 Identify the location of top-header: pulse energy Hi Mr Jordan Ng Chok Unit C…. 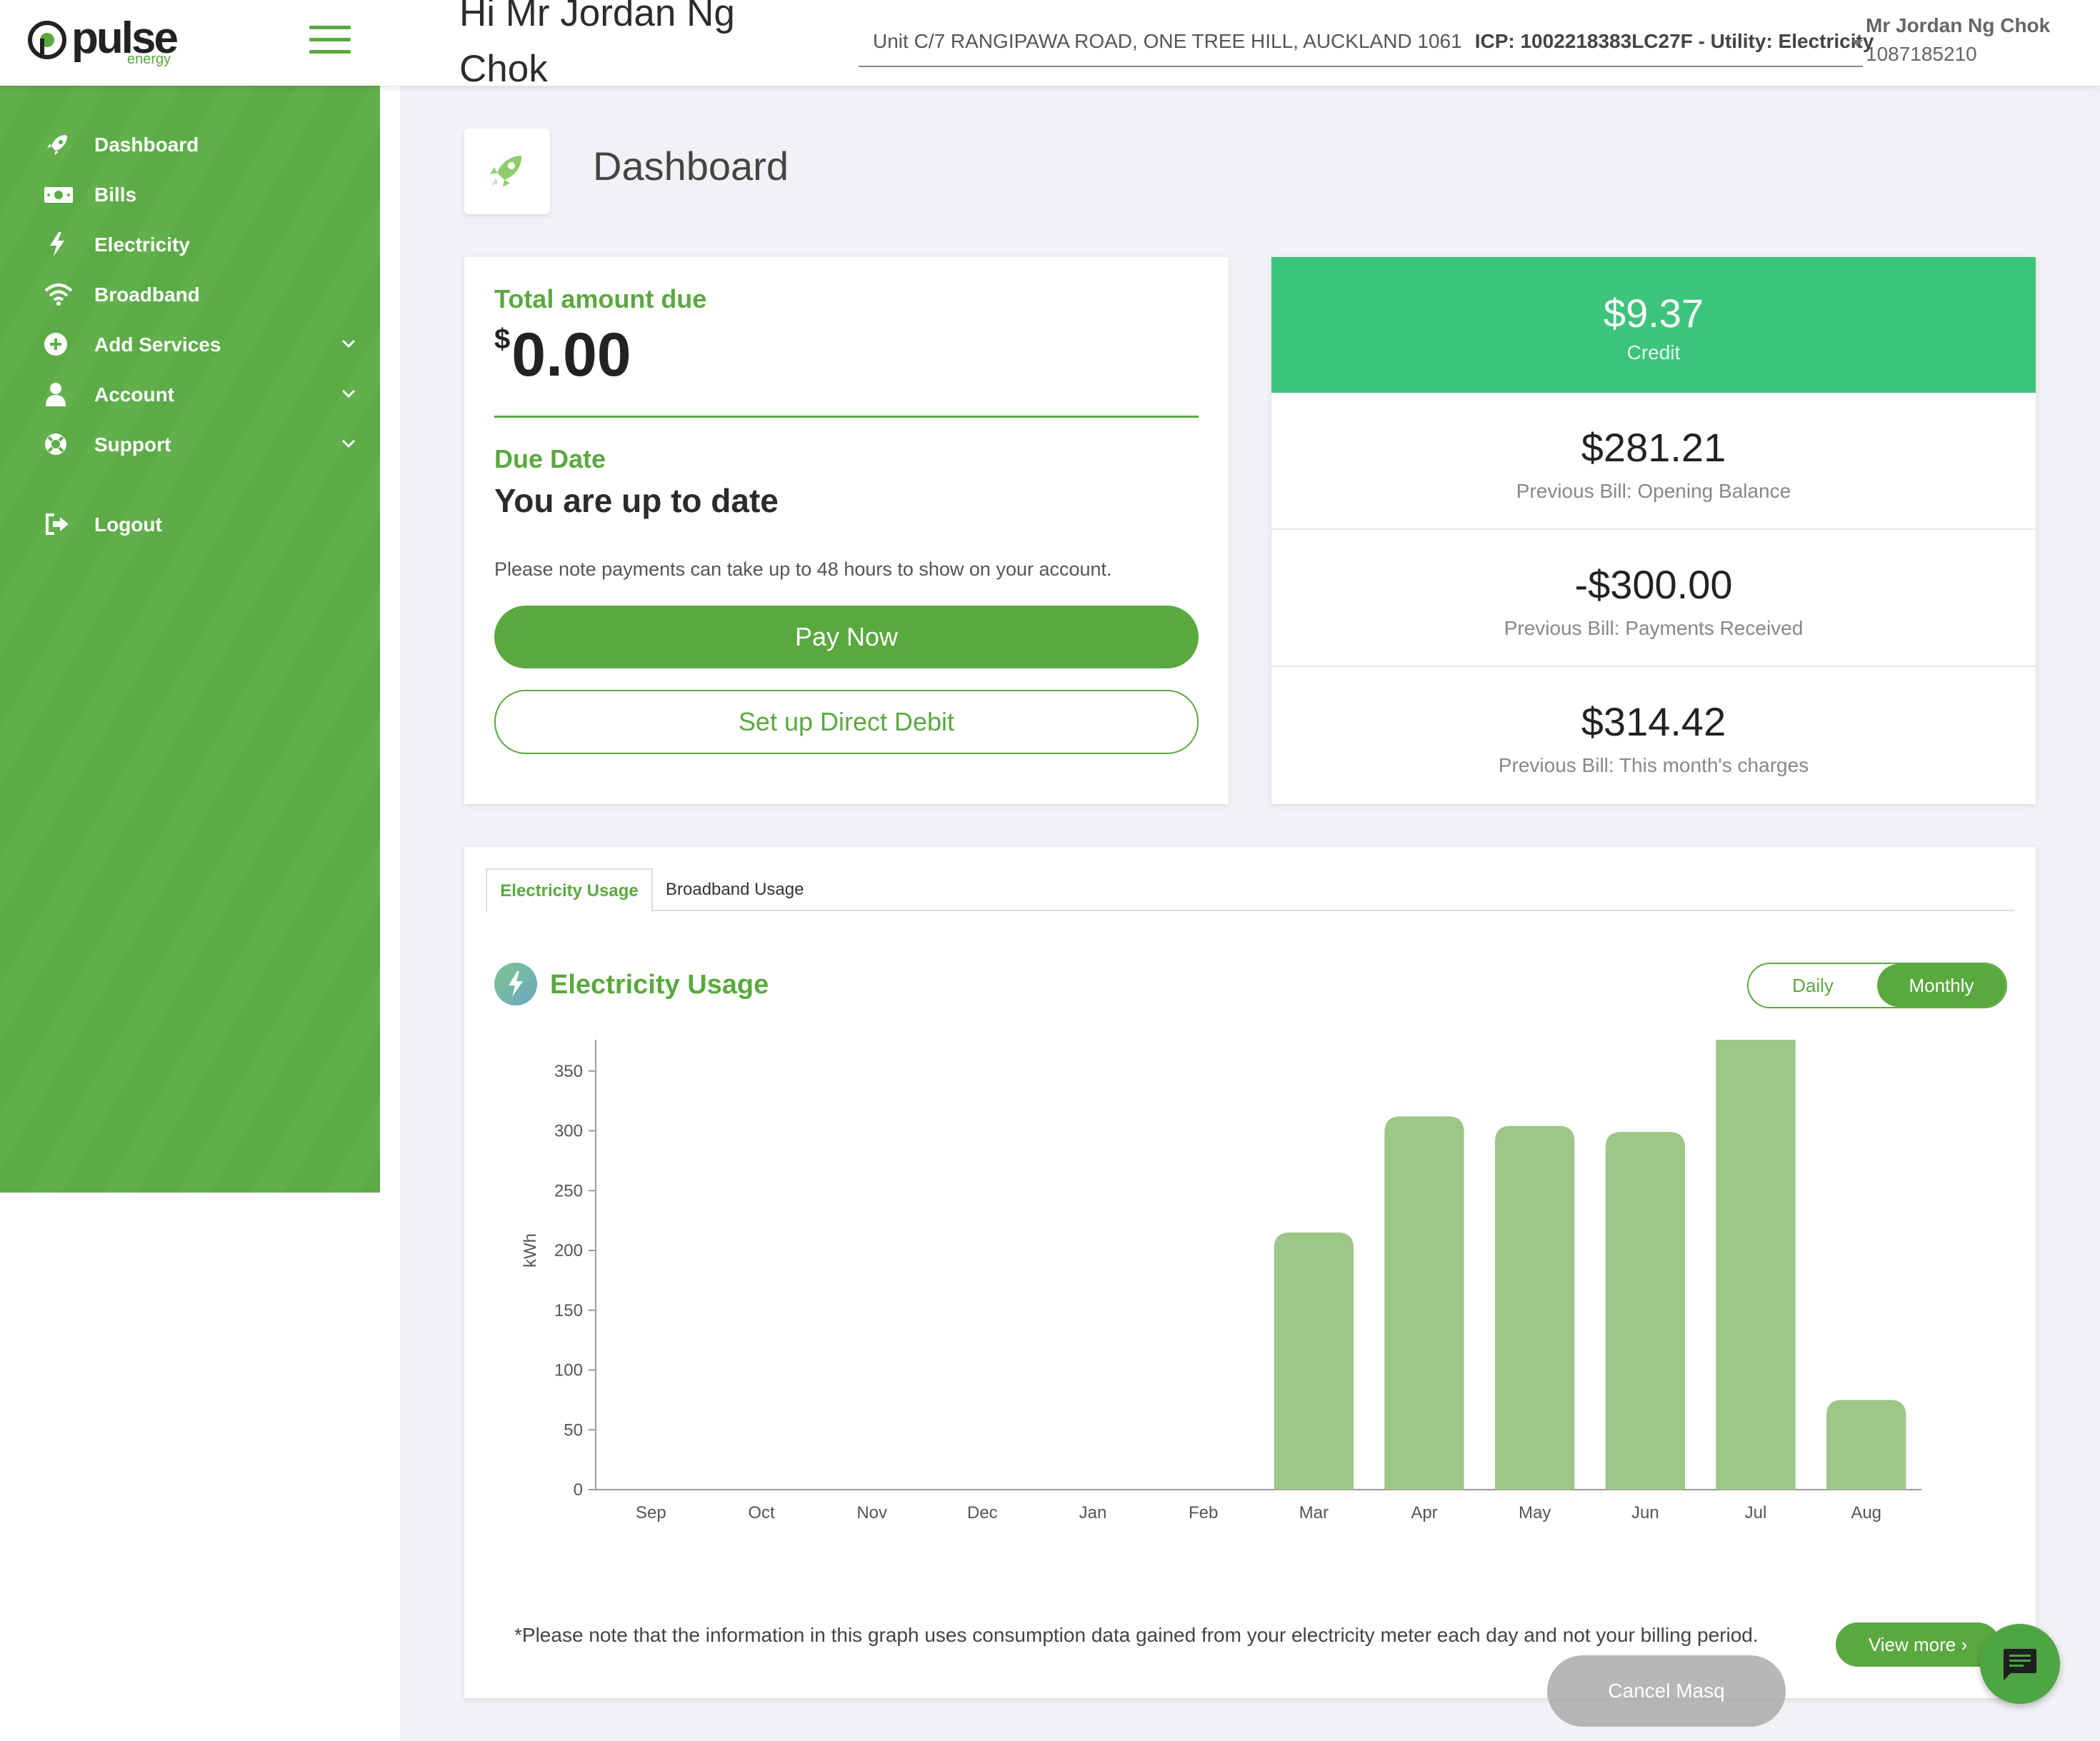
(1050, 45).